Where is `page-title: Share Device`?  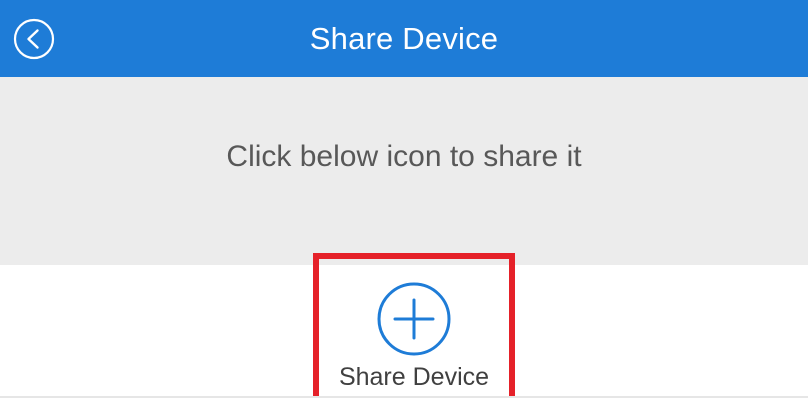 page-title: Share Device is located at coordinates (404, 38).